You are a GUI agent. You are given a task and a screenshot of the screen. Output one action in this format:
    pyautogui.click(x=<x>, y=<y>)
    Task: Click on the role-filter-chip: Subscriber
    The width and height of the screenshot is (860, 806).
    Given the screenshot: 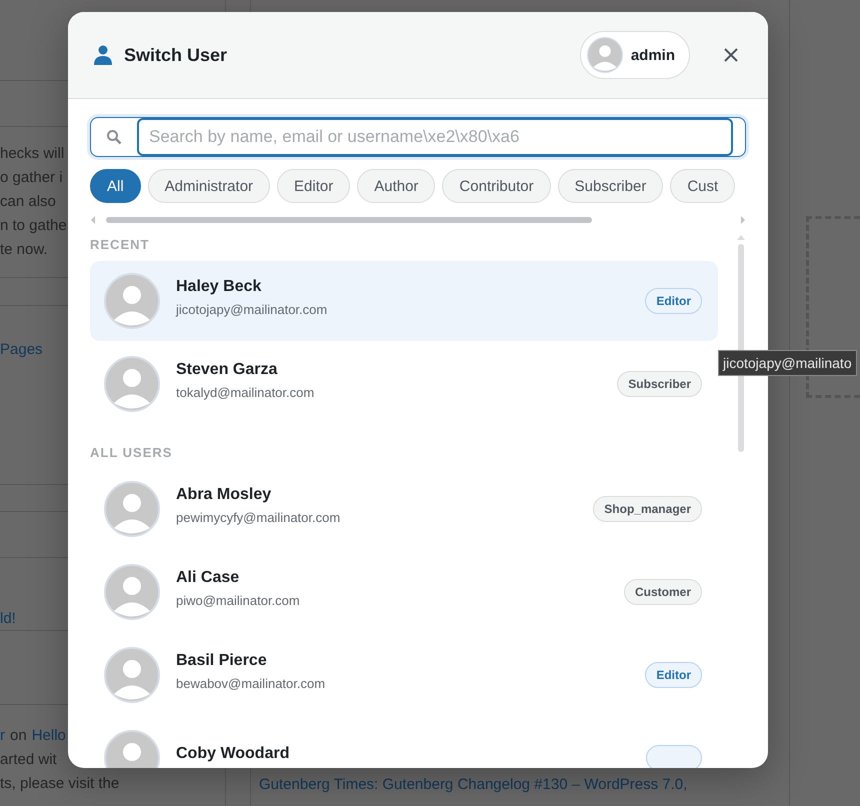 What is the action you would take?
    pyautogui.click(x=611, y=186)
    